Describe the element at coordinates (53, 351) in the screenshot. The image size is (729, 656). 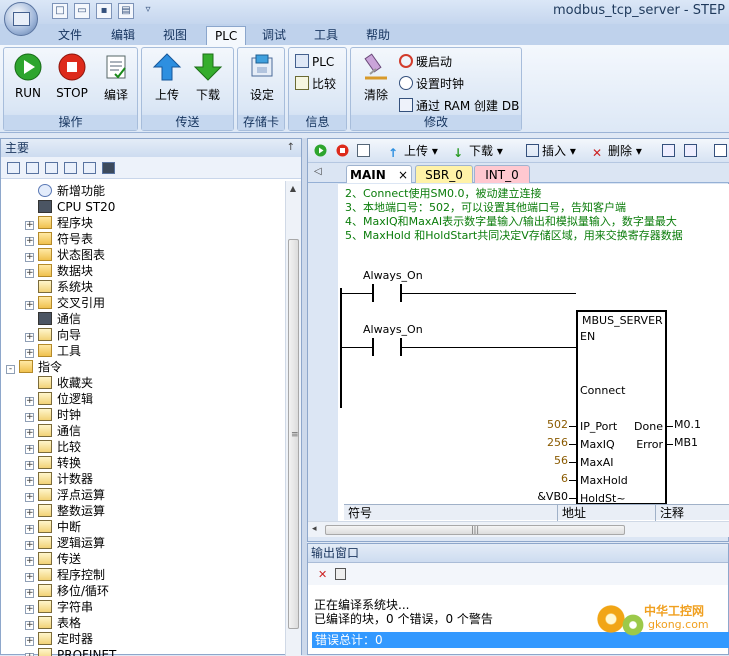
I see `tree-item: + 工具` at that location.